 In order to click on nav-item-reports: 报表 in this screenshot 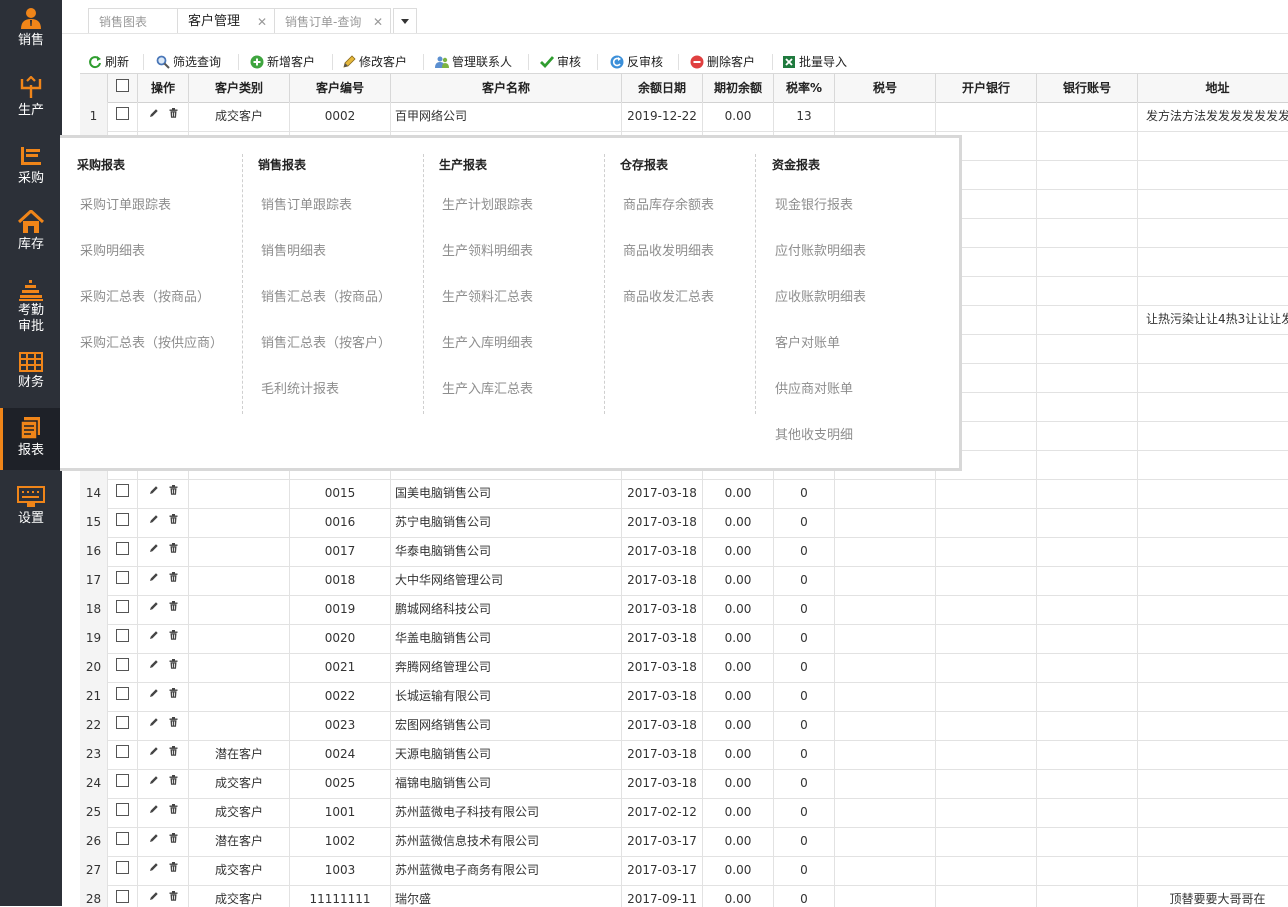, I will do `click(31, 439)`.